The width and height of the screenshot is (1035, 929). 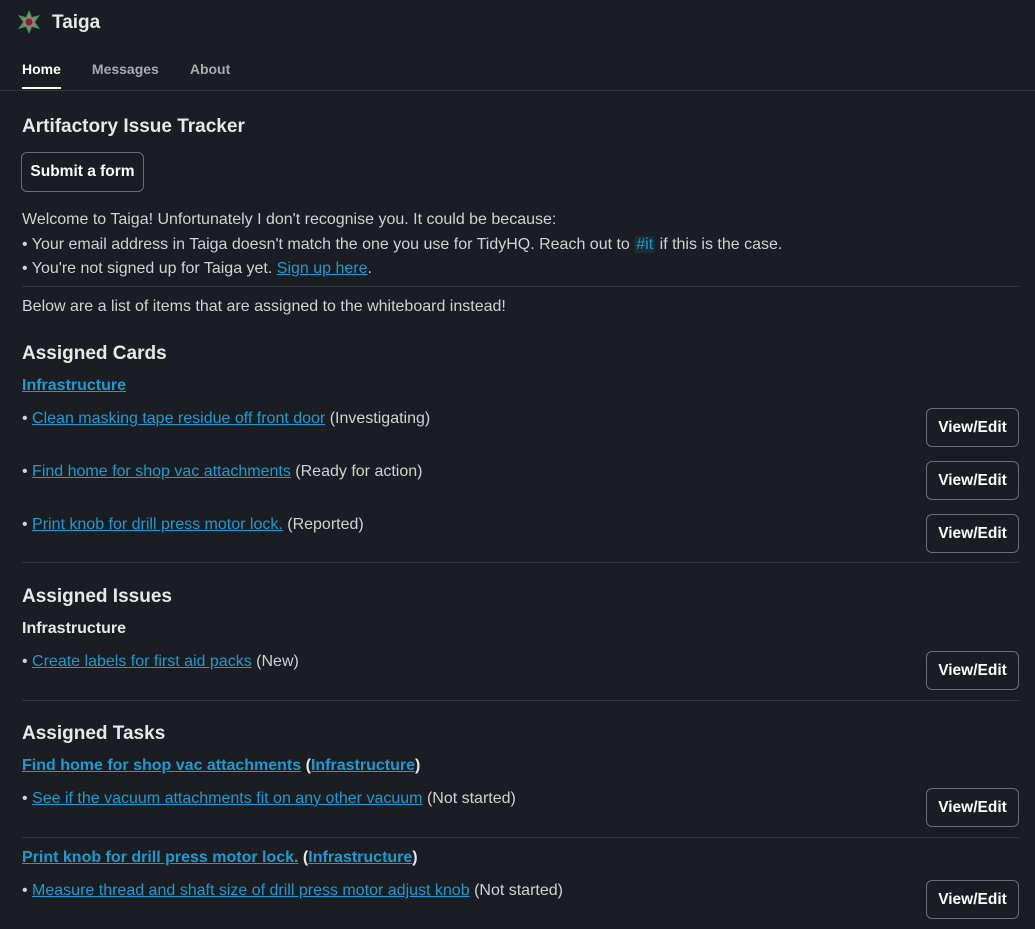 What do you see at coordinates (719, 244) in the screenshot?
I see `reason1-suffix: if this is the case.` at bounding box center [719, 244].